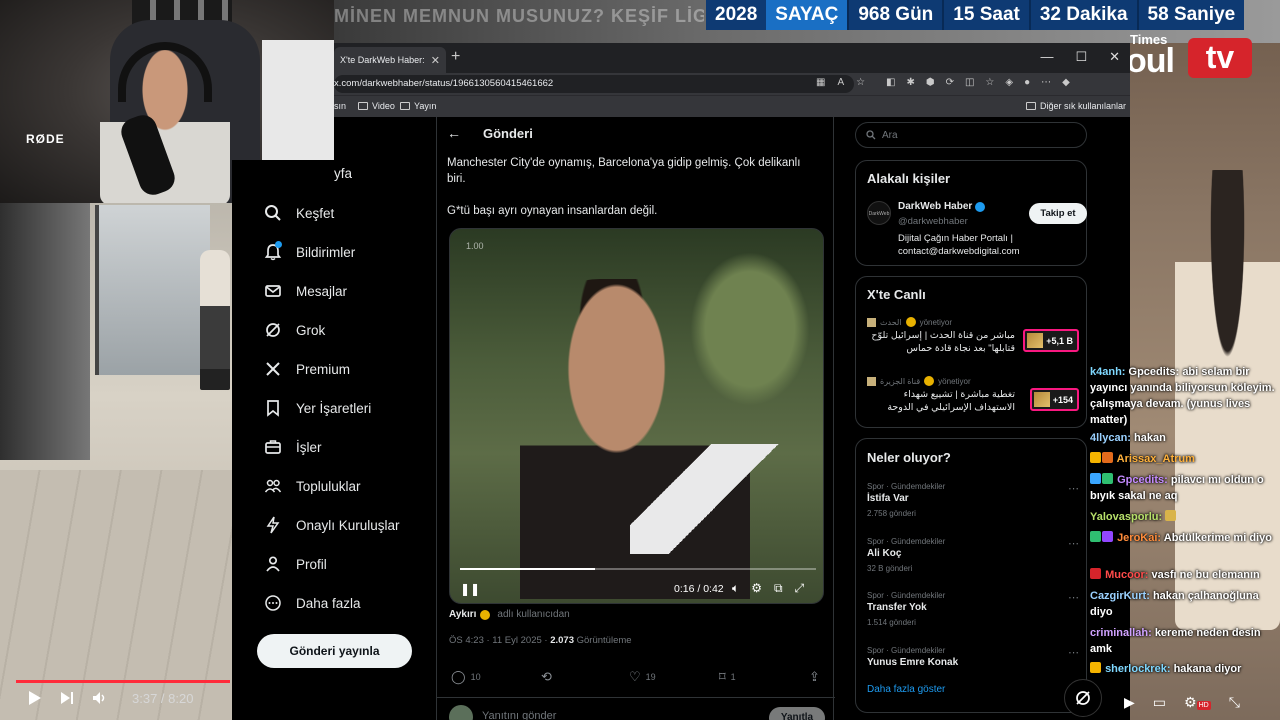 The height and width of the screenshot is (720, 1280). What do you see at coordinates (1150, 438) in the screenshot?
I see `chat-text: hakan` at bounding box center [1150, 438].